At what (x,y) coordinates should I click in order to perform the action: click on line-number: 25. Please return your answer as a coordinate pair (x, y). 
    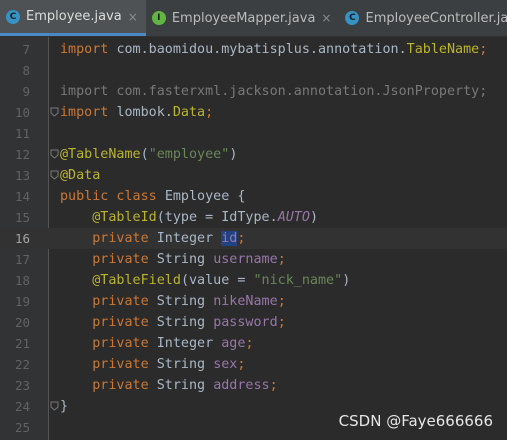
    Looking at the image, I should click on (22, 427).